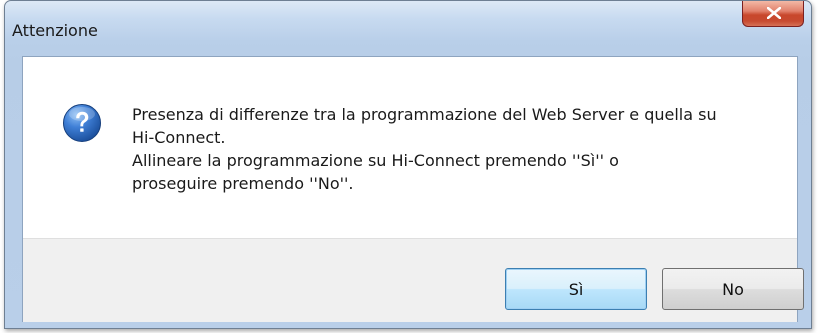 This screenshot has height=333, width=818. I want to click on yes-button-label: Sì, so click(576, 289).